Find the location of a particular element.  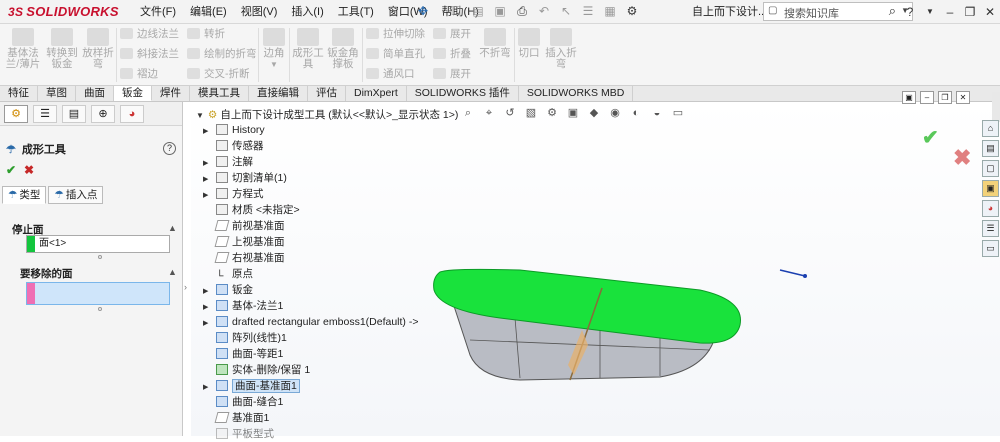

chevron-right-icon: › is located at coordinates (185, 287).